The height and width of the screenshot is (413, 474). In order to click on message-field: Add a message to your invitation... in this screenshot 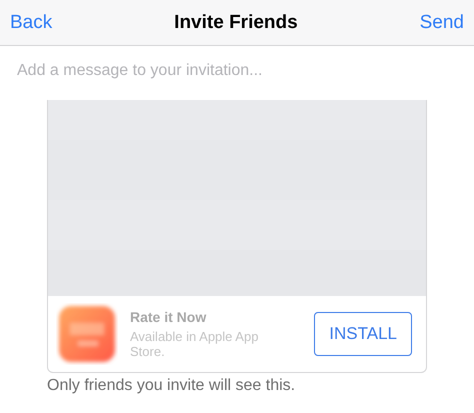, I will do `click(232, 71)`.